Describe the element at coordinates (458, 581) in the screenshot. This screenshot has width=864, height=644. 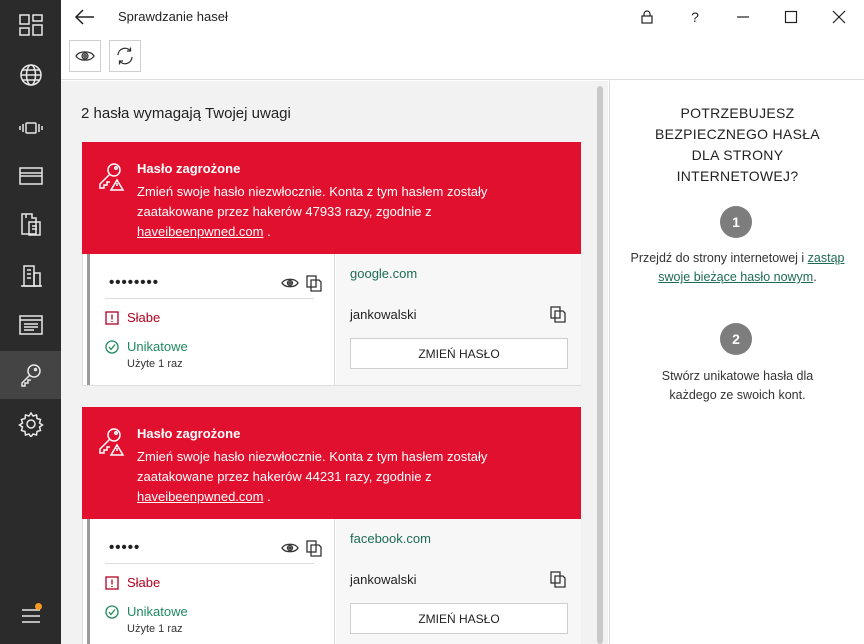
I see `account-info: facebook.com jankowalski ZMIEŃ HASŁO` at that location.